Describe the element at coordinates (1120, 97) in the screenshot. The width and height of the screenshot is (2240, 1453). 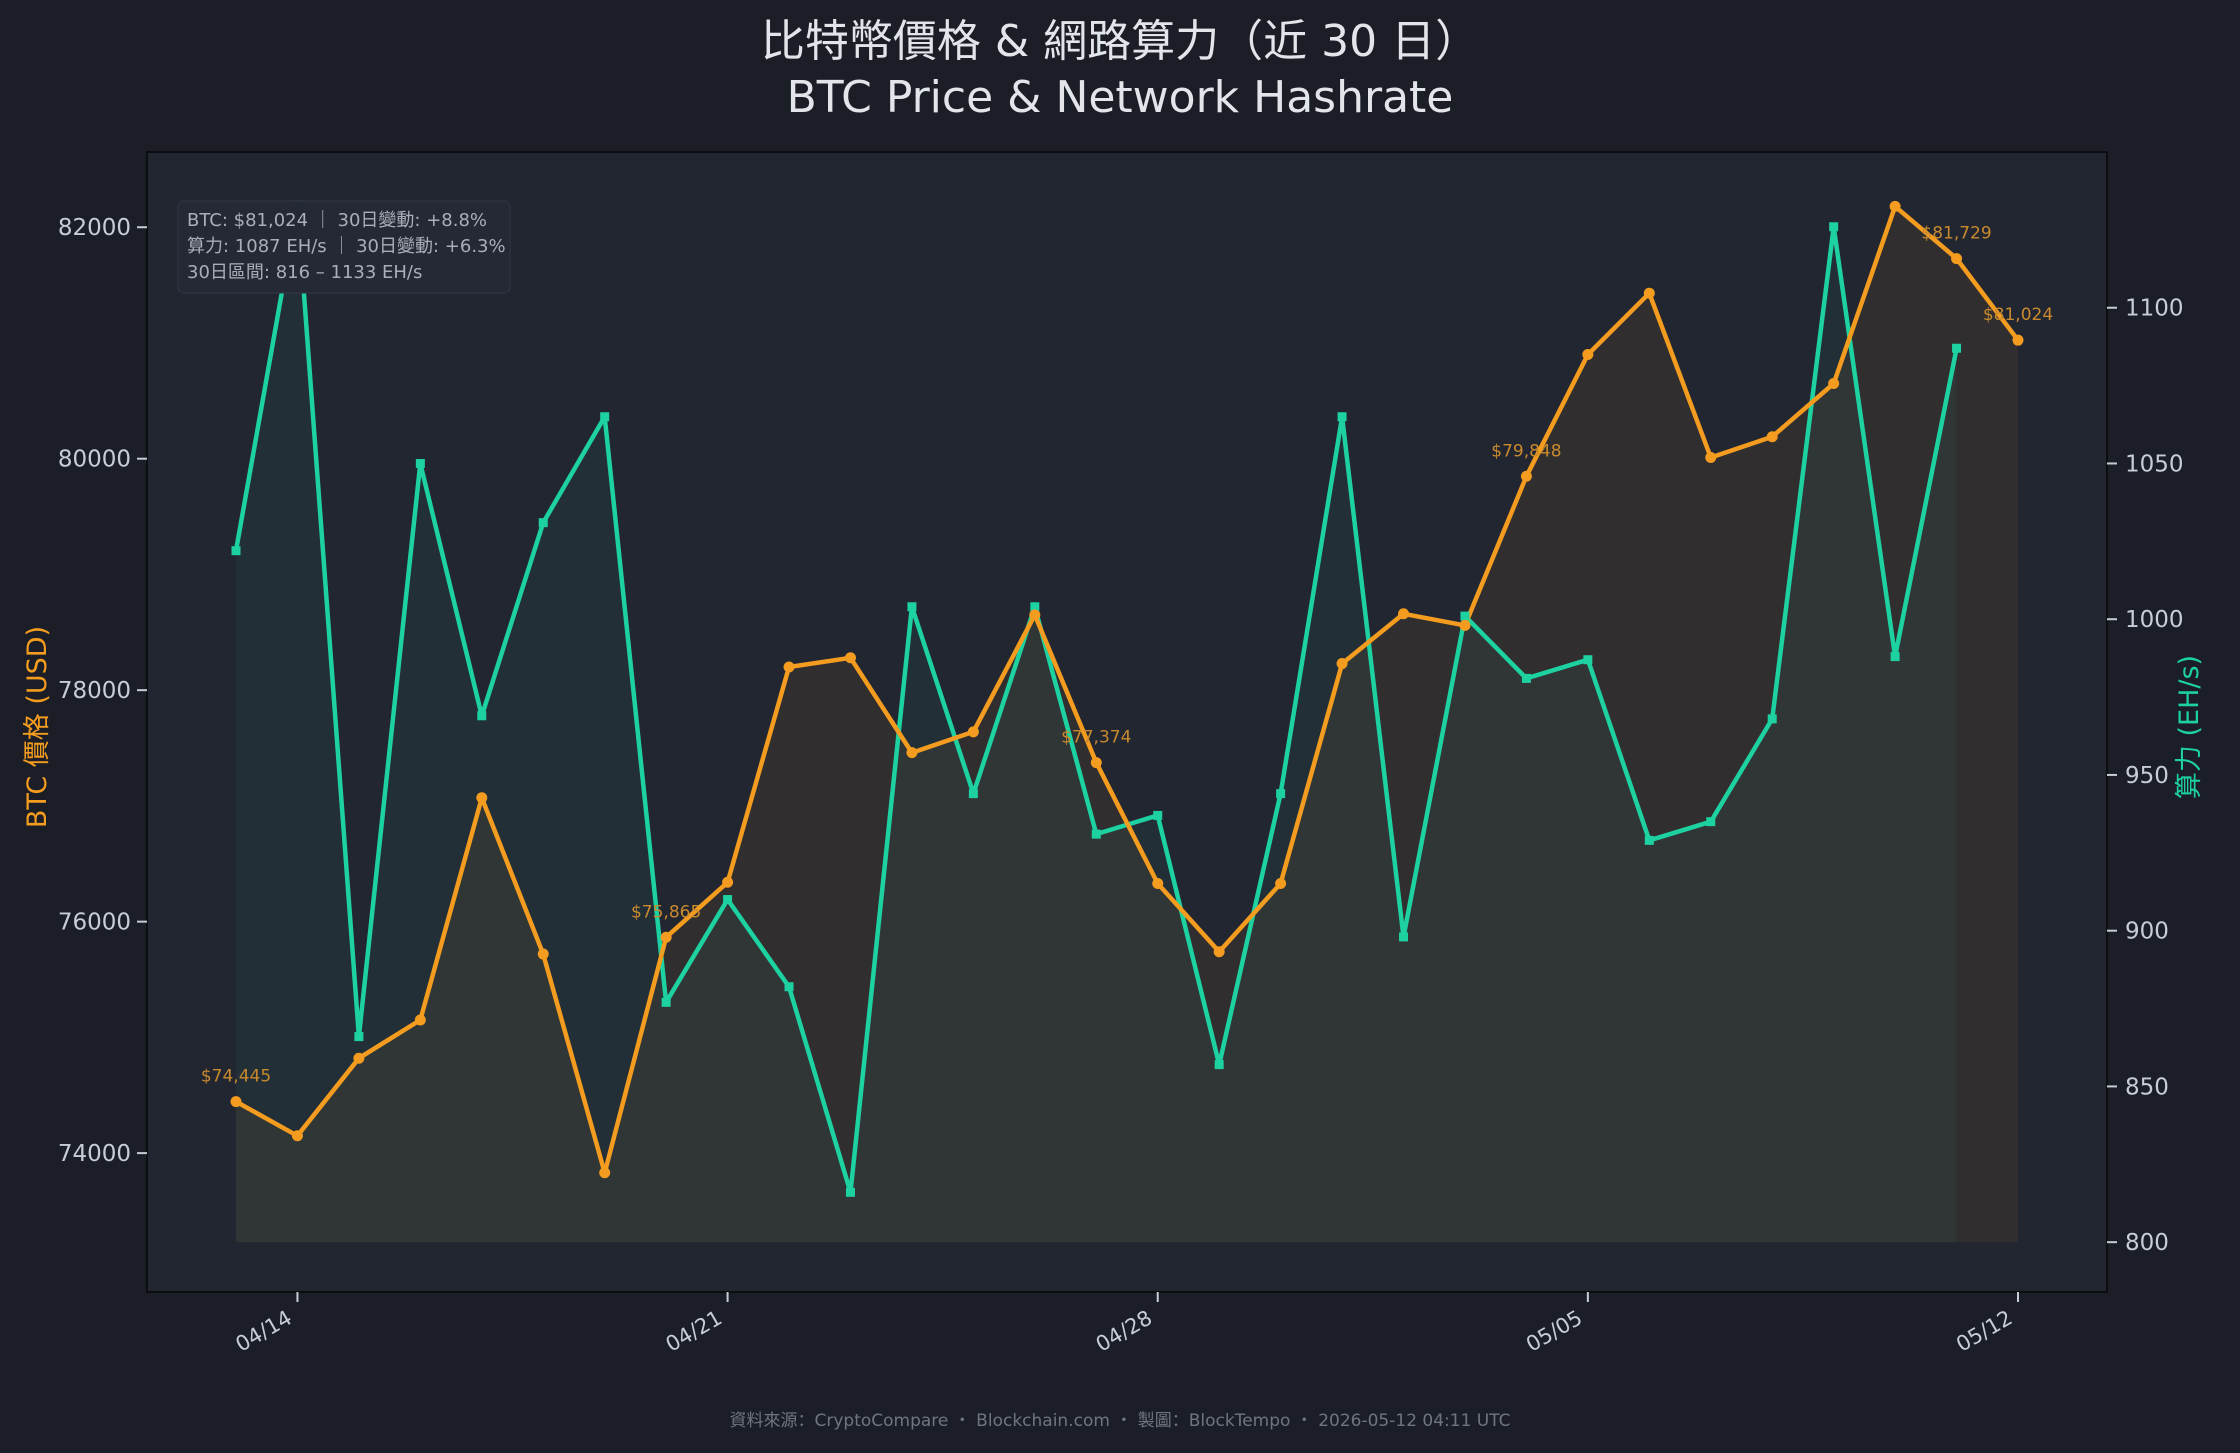
I see `chart-title-en: BTC Price & Network Hashrate` at that location.